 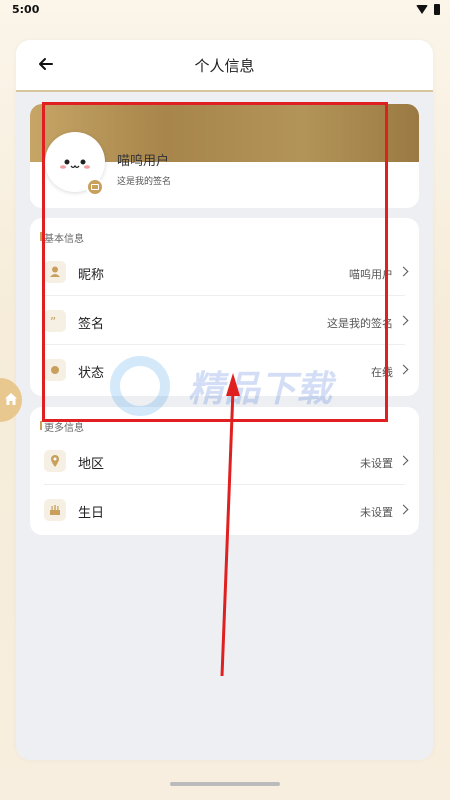 What do you see at coordinates (225, 784) in the screenshot?
I see `gesture-bar` at bounding box center [225, 784].